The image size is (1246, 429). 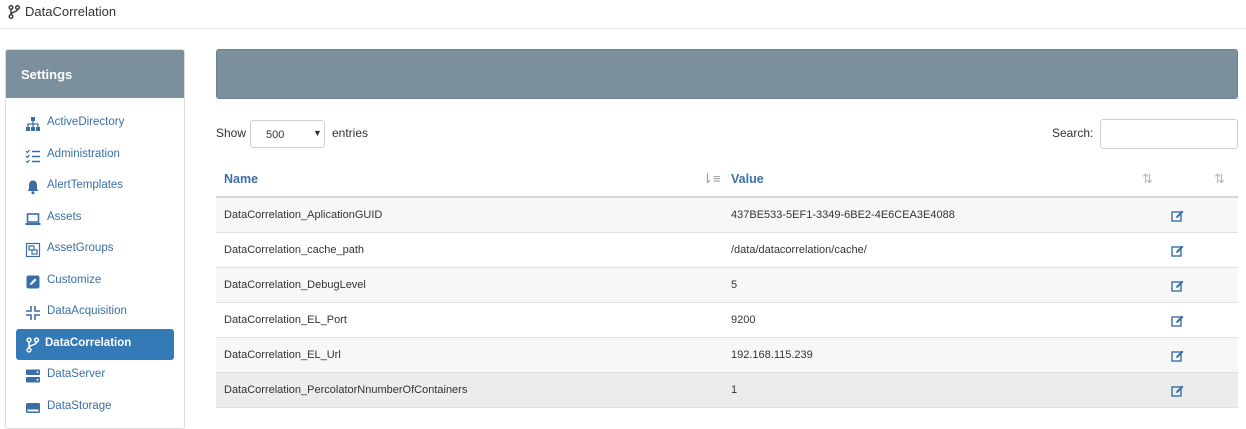 What do you see at coordinates (85, 185) in the screenshot?
I see `sidebar-item-label: AlertTemplates` at bounding box center [85, 185].